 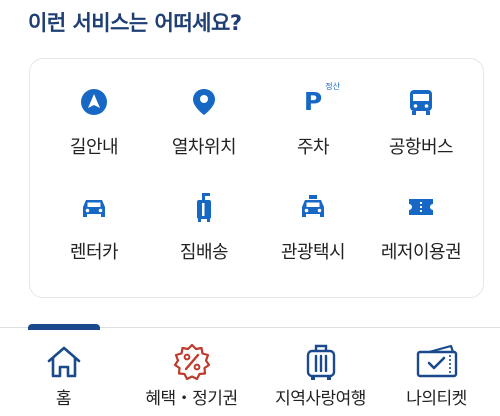 What do you see at coordinates (94, 147) in the screenshot?
I see `service-label: 길안내` at bounding box center [94, 147].